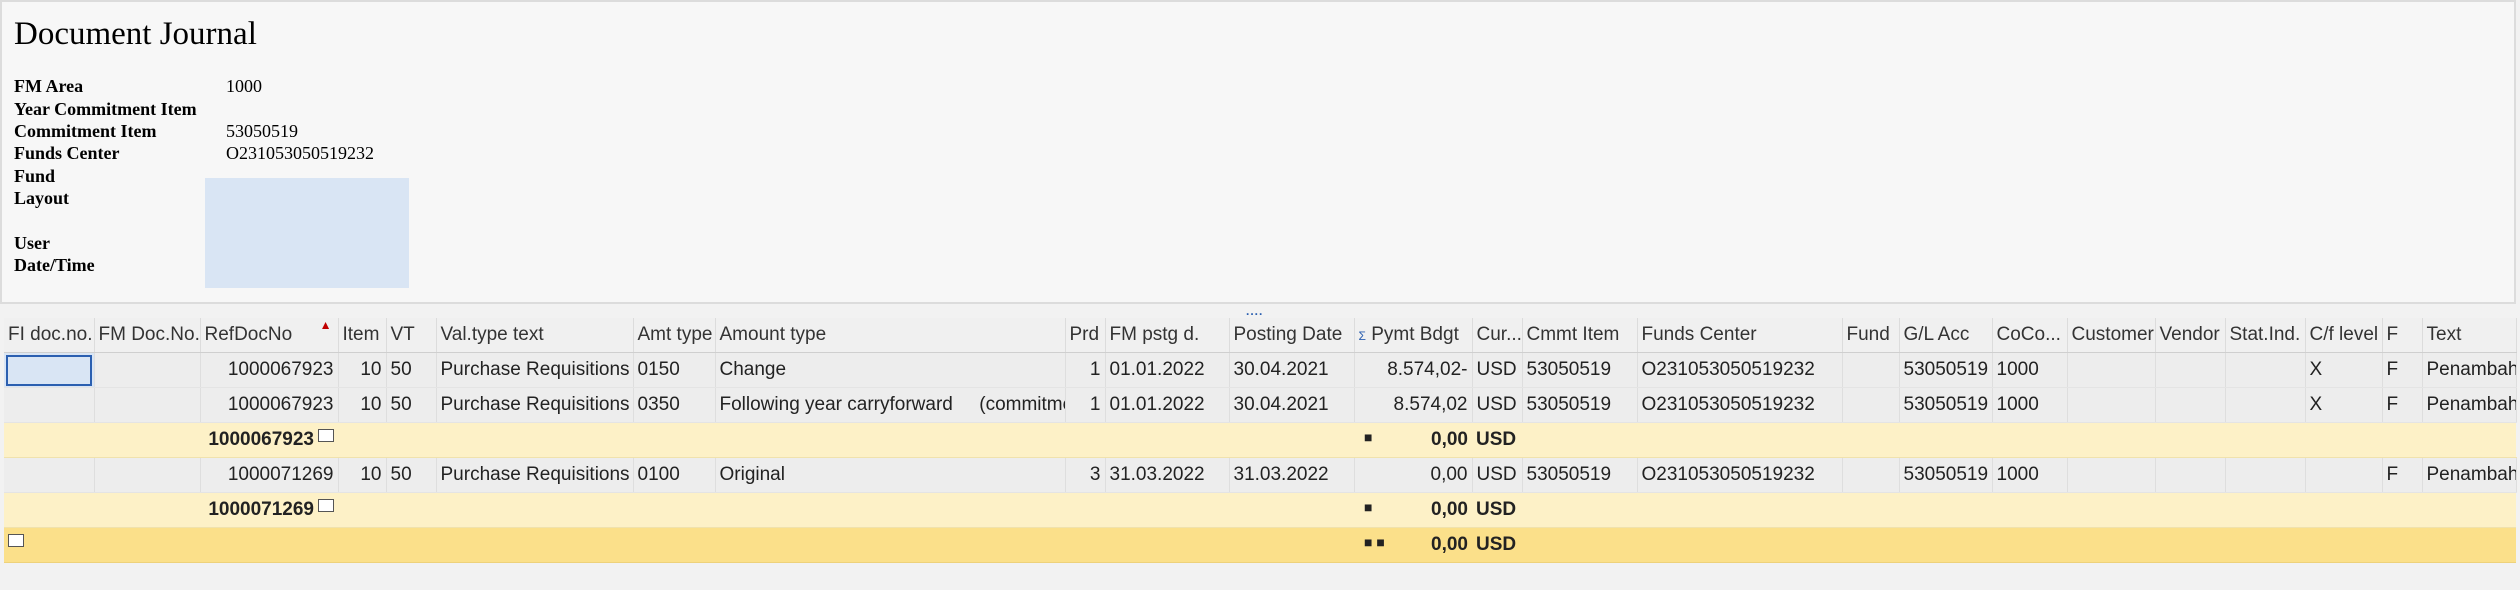 The height and width of the screenshot is (590, 2520). Describe the element at coordinates (411, 335) in the screenshot. I see `col-header-vt: VT` at that location.